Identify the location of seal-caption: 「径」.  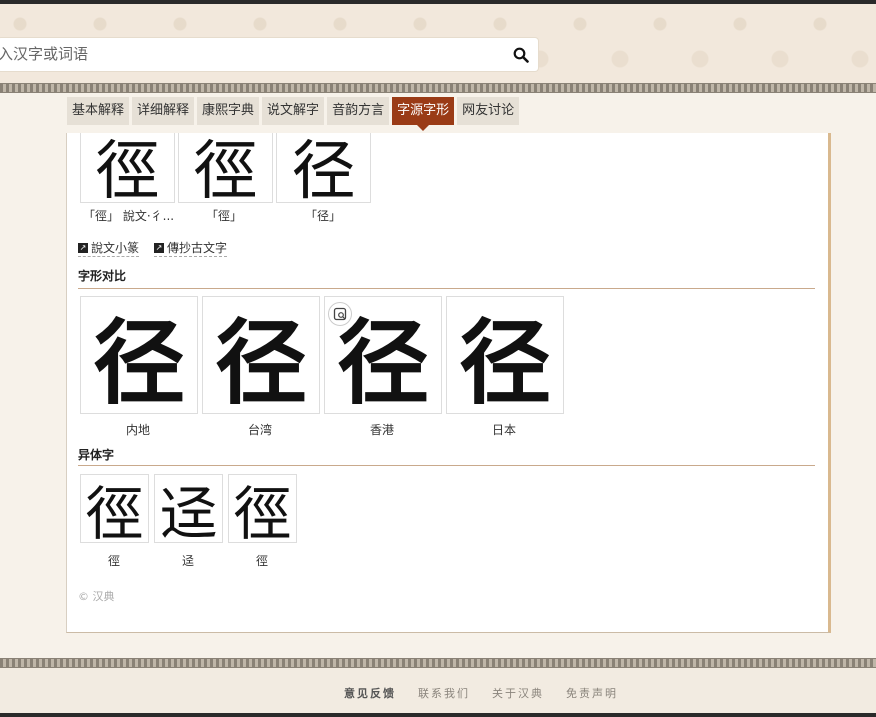
(323, 216).